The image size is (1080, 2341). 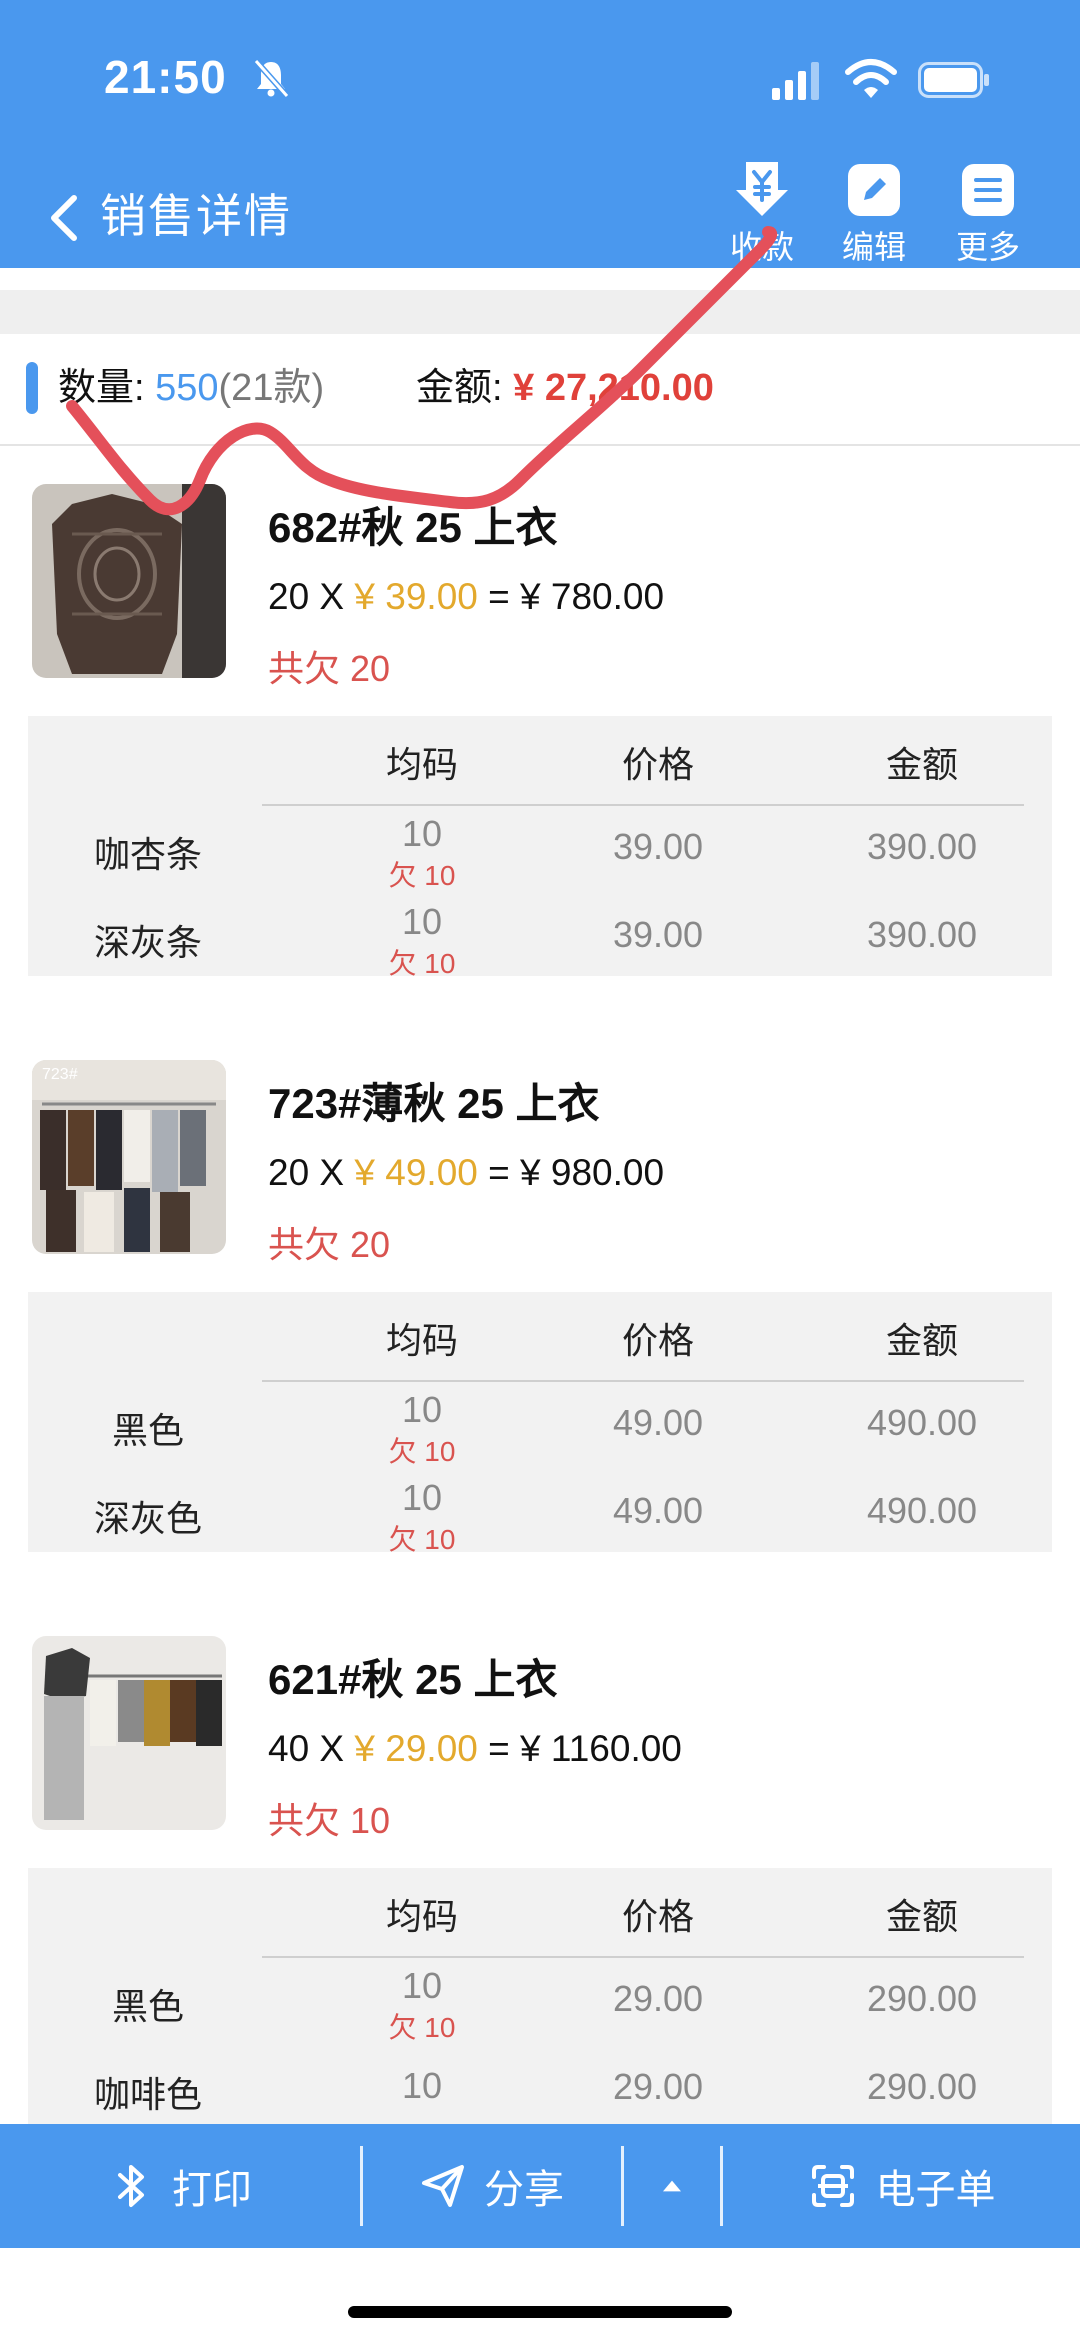 What do you see at coordinates (271, 78) in the screenshot?
I see `bell-muted-icon` at bounding box center [271, 78].